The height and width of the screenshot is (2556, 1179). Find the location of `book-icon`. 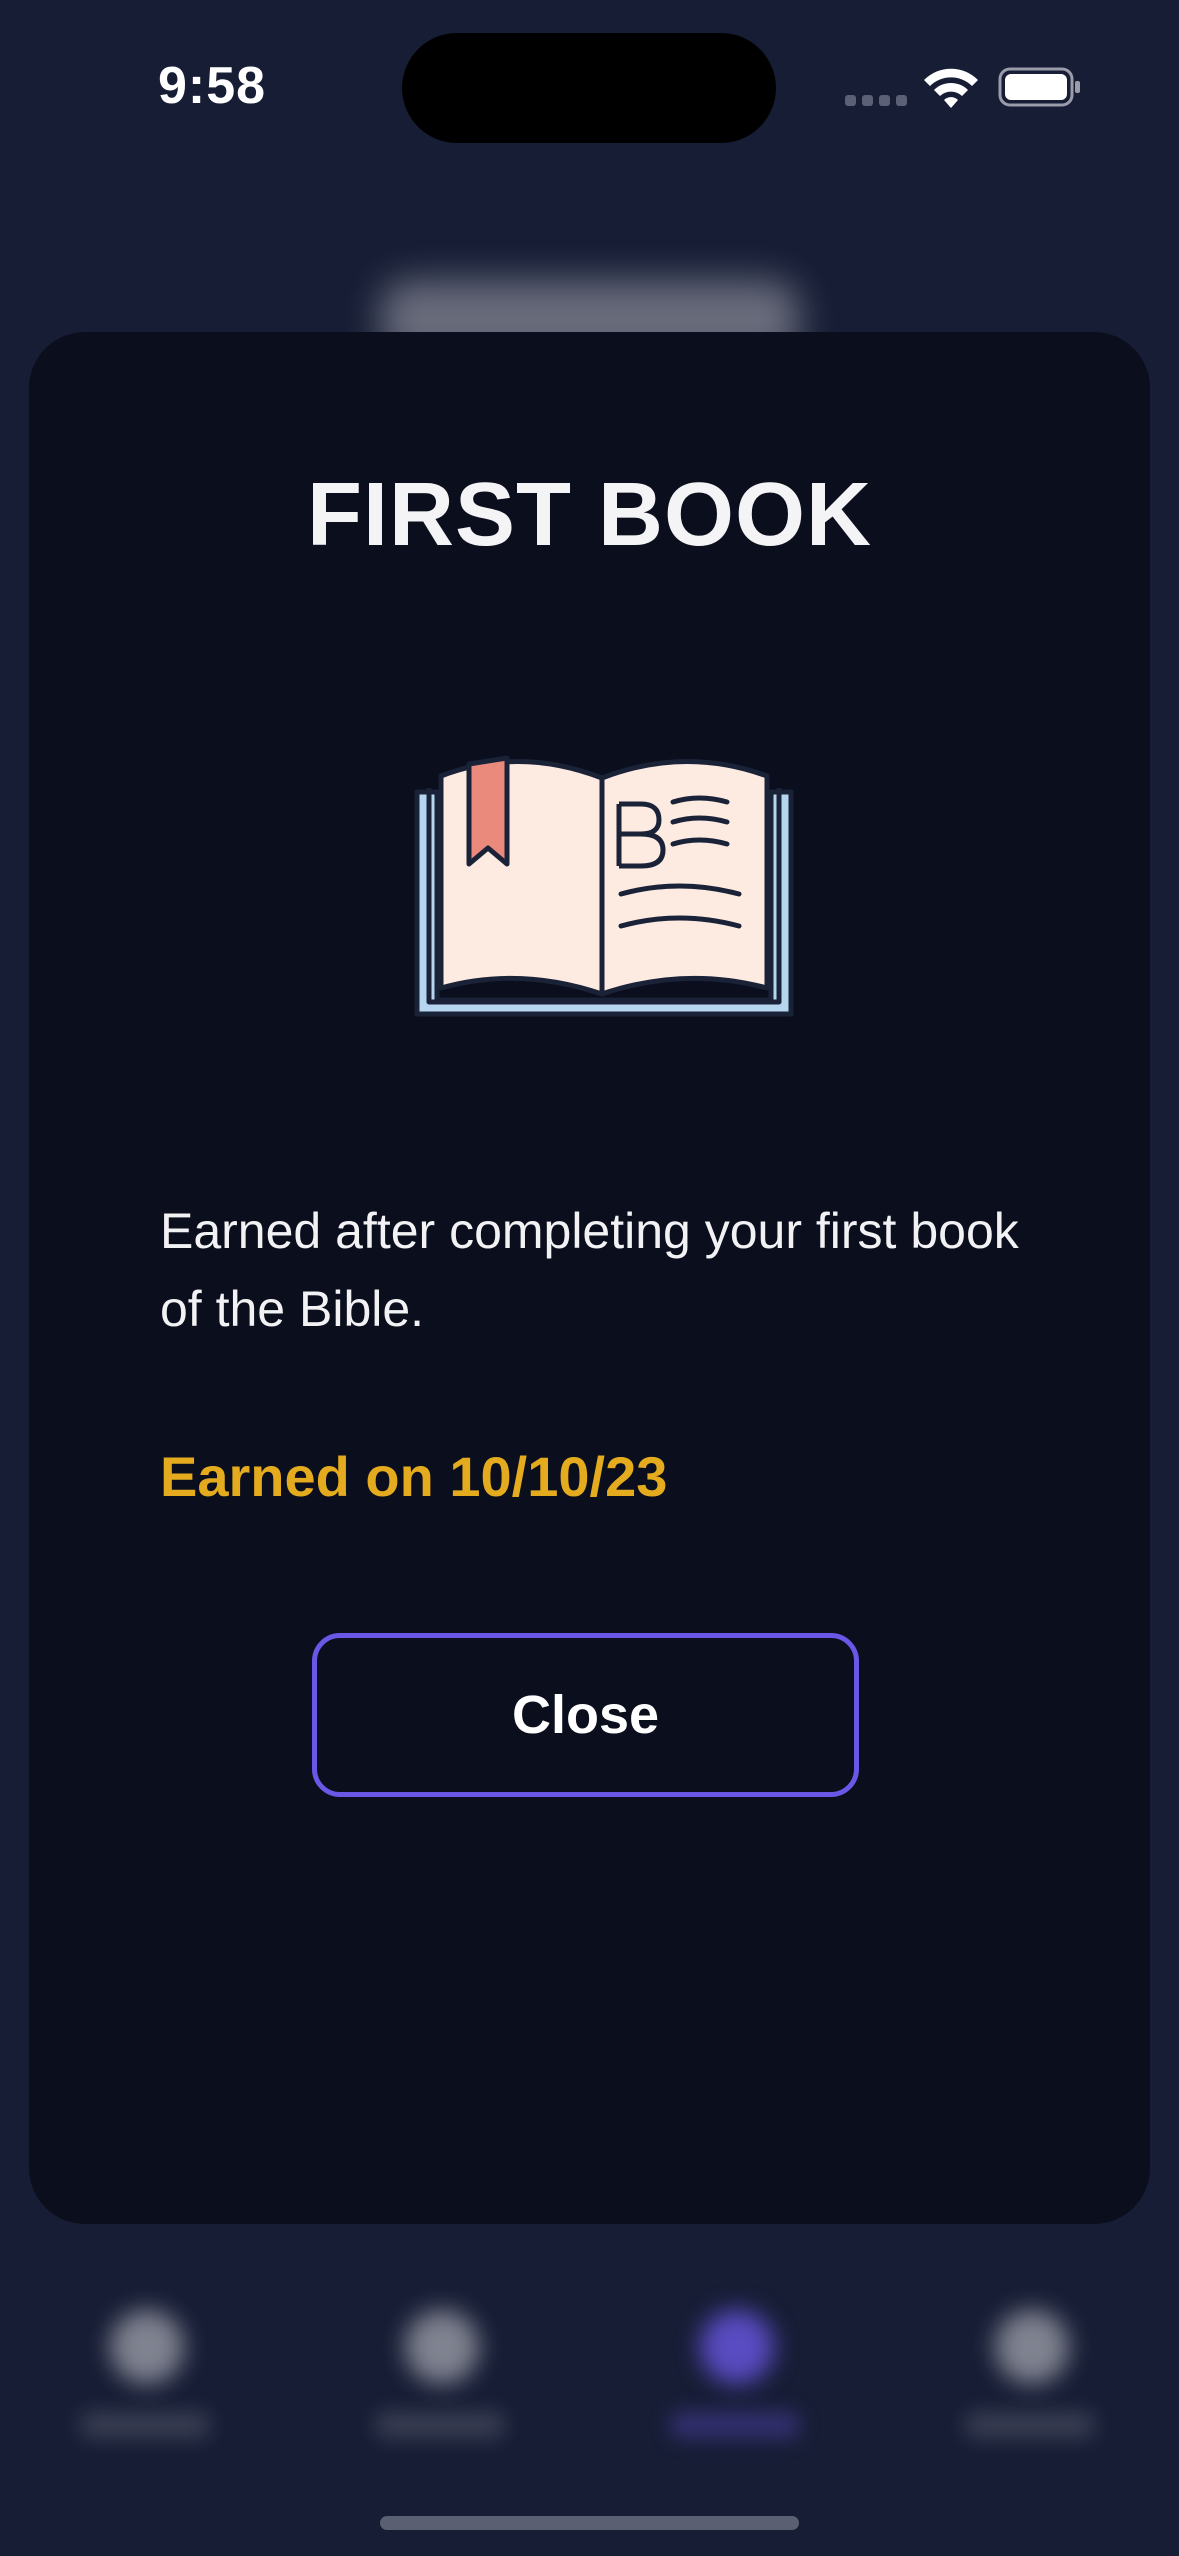

book-icon is located at coordinates (442, 2347).